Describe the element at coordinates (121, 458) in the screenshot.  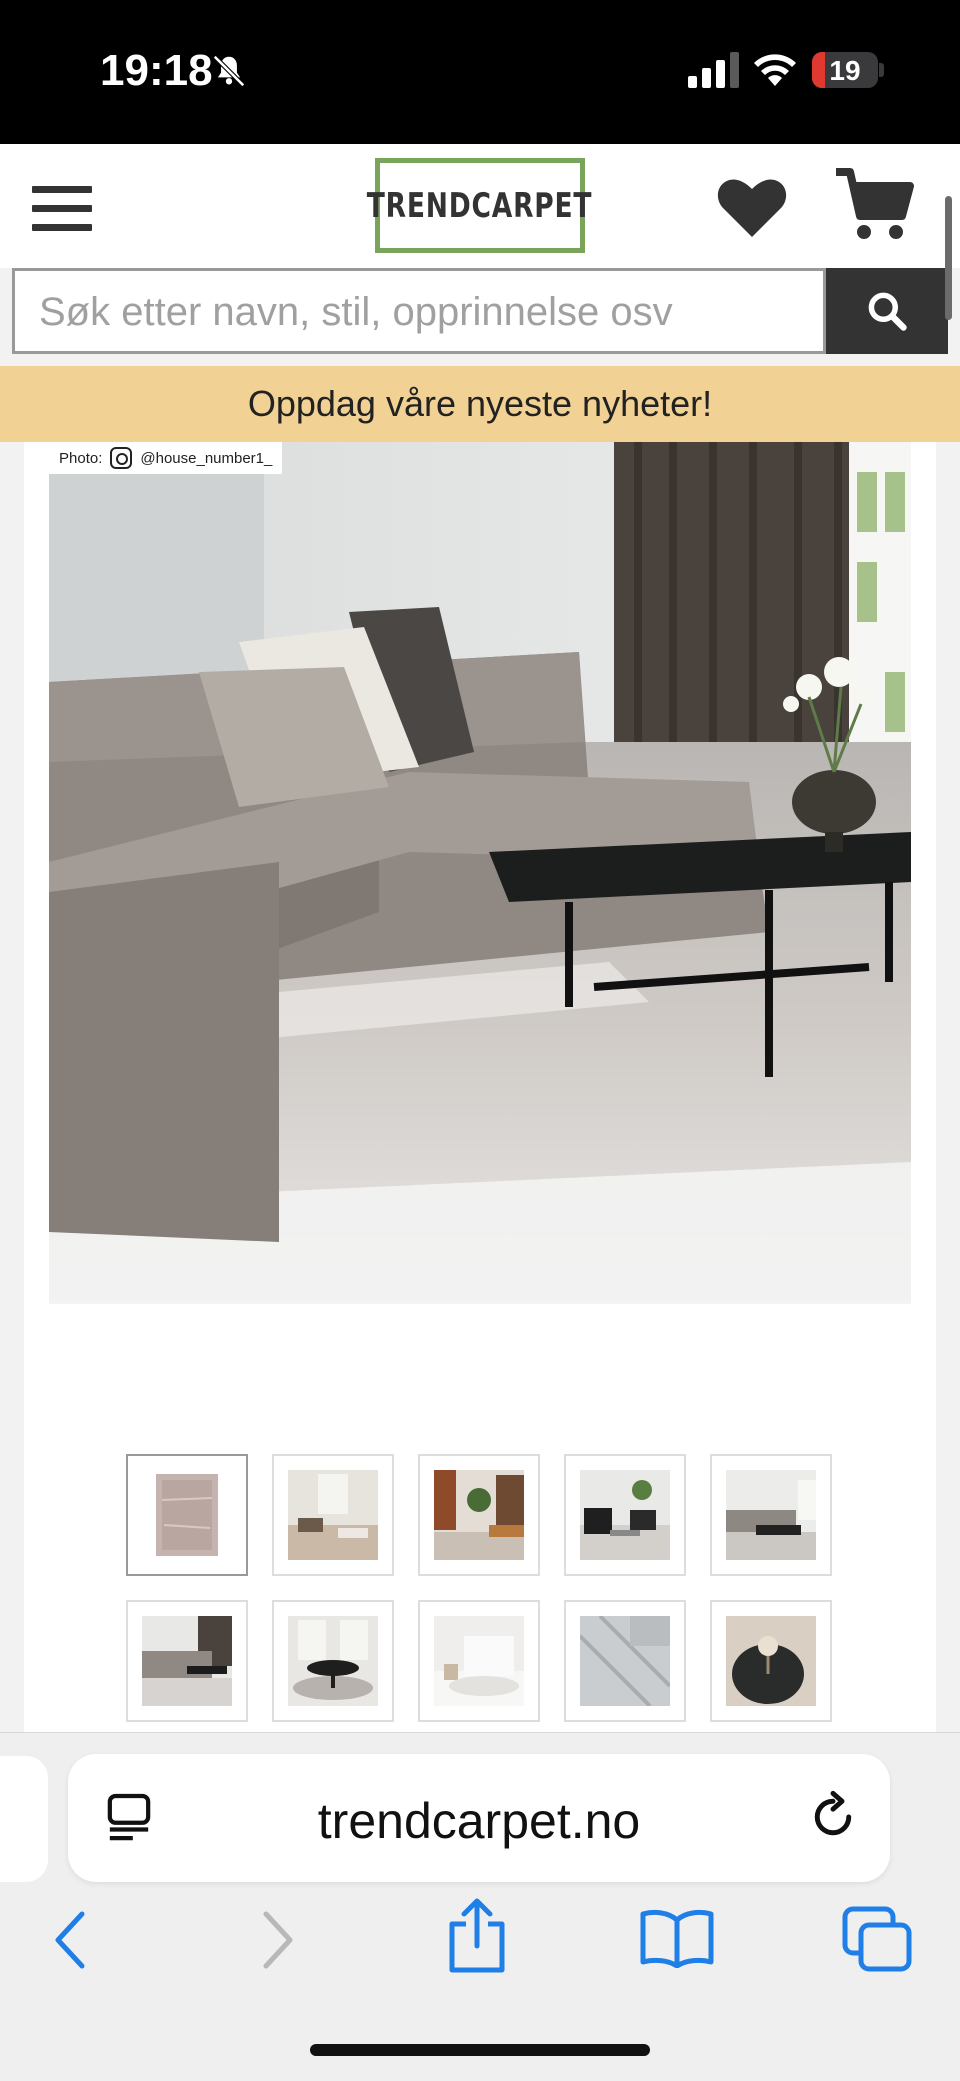
I see `instagram-icon` at that location.